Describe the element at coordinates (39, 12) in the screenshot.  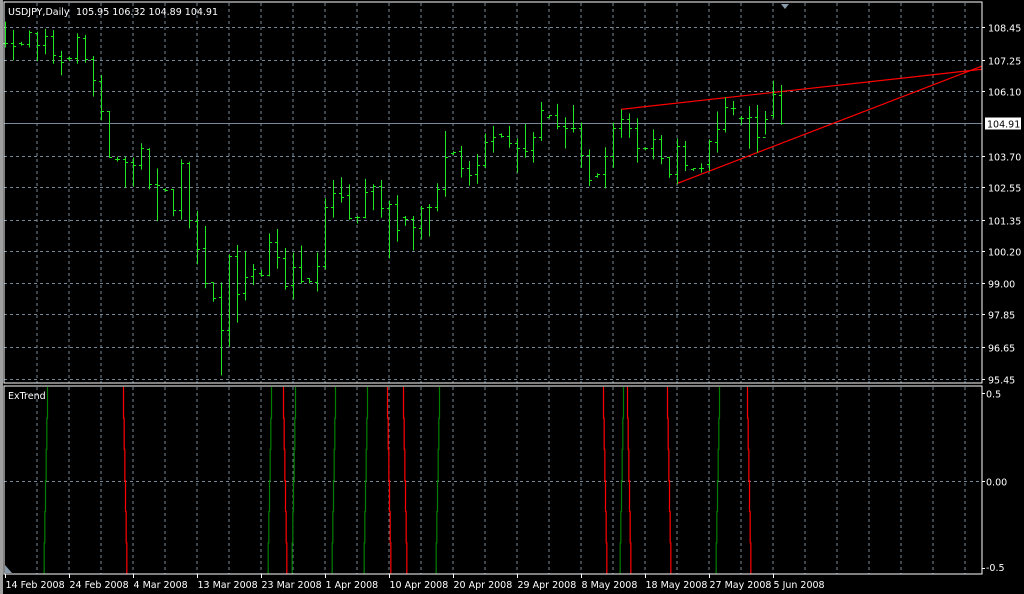
I see `symbol-timeframe-label: USDJPY,Daily` at that location.